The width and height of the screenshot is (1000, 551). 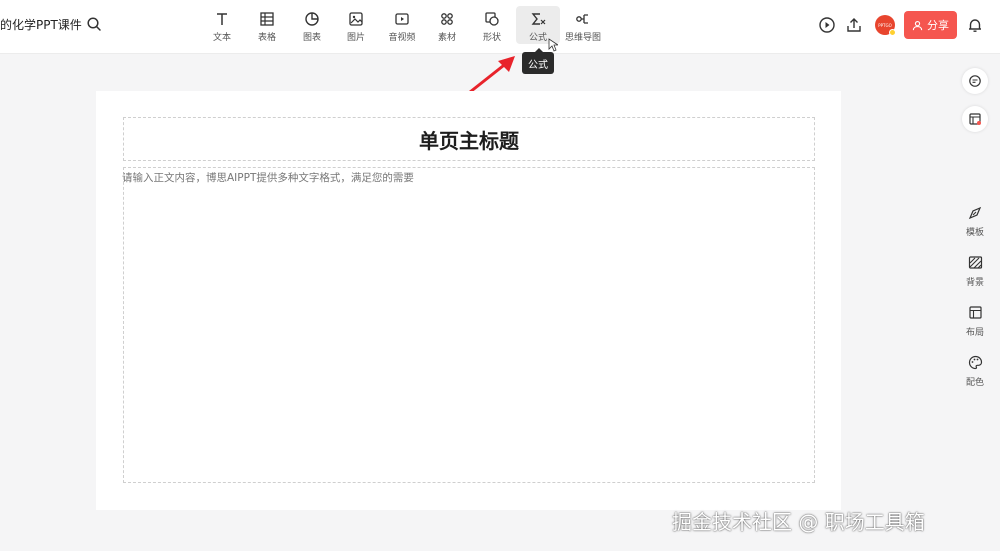 What do you see at coordinates (266, 38) in the screenshot?
I see `tool-label: 表格` at bounding box center [266, 38].